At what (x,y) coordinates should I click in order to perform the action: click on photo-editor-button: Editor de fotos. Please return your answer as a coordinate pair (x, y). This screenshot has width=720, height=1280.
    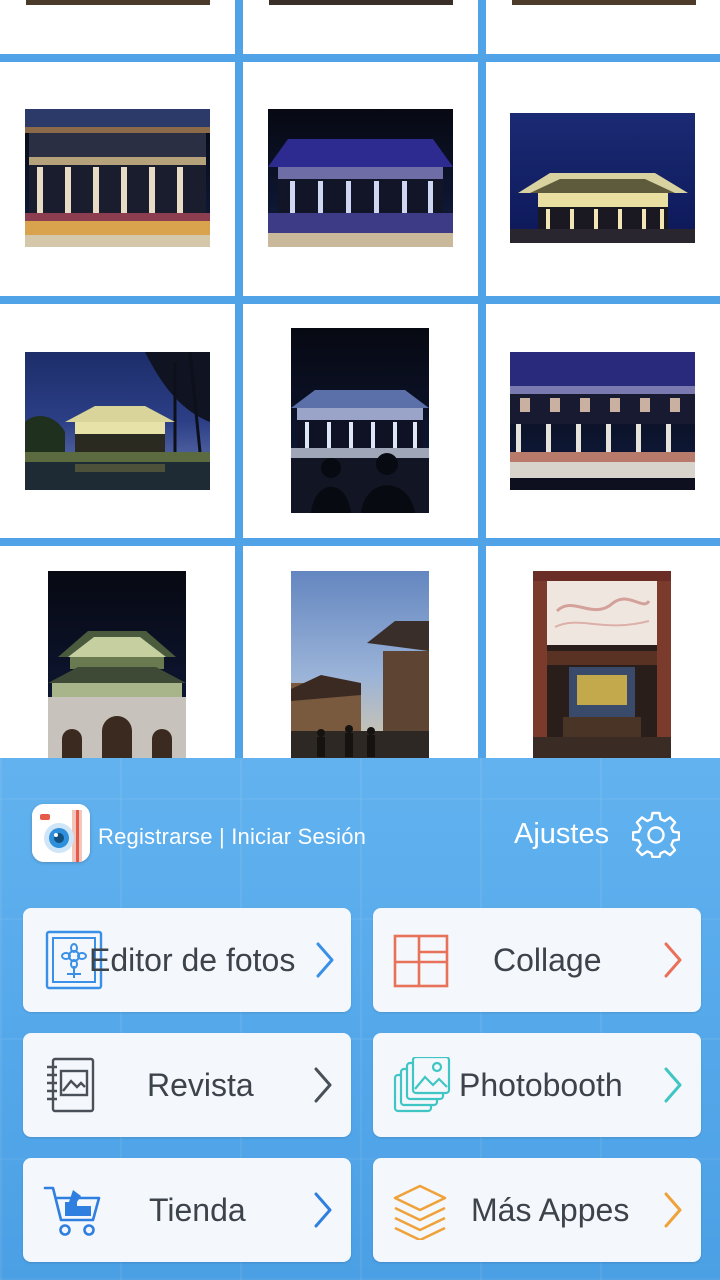
    Looking at the image, I should click on (187, 960).